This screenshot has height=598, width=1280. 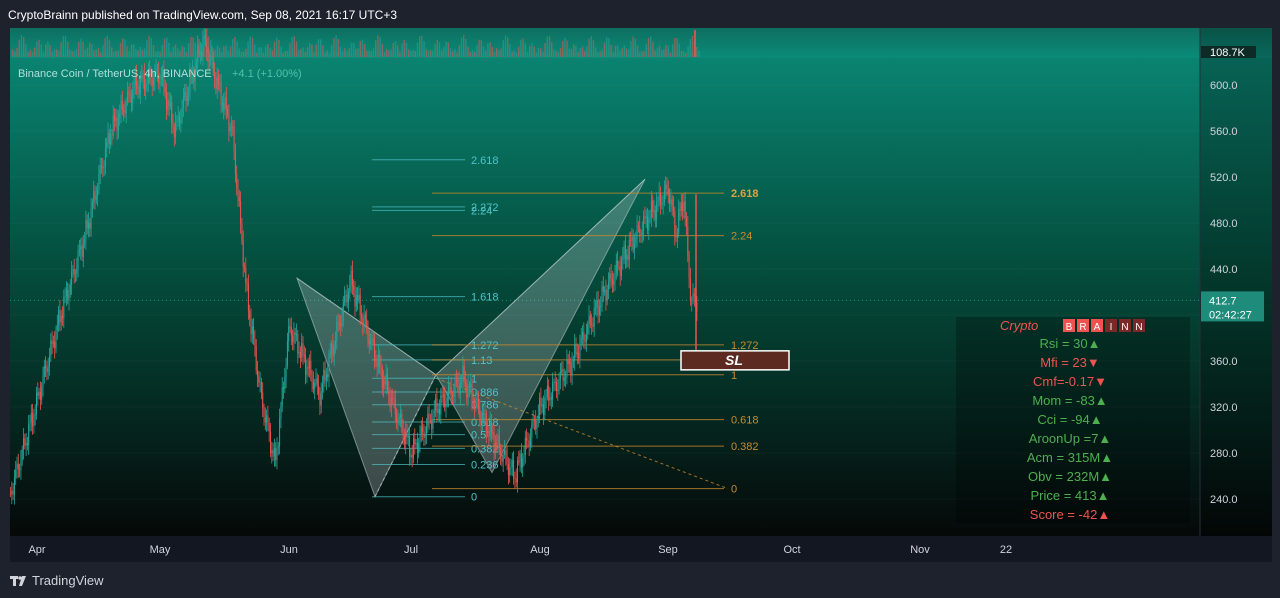 I want to click on y-tick-label: 280.0, so click(x=1224, y=454).